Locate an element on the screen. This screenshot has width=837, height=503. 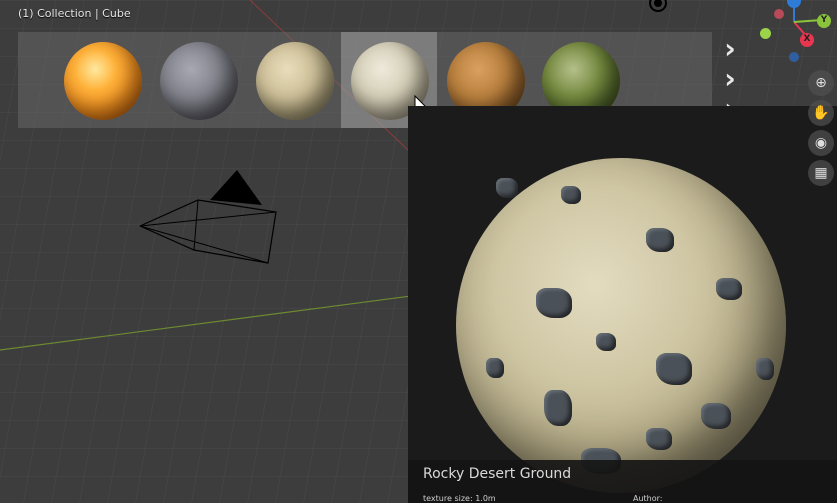
material-thumbnail-sandstone is located at coordinates (294, 80).